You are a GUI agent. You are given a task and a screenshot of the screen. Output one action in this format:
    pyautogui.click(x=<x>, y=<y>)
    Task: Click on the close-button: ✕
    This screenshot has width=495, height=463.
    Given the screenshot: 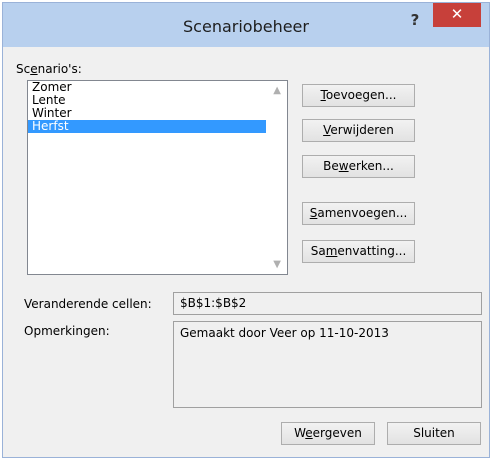 What is the action you would take?
    pyautogui.click(x=457, y=15)
    